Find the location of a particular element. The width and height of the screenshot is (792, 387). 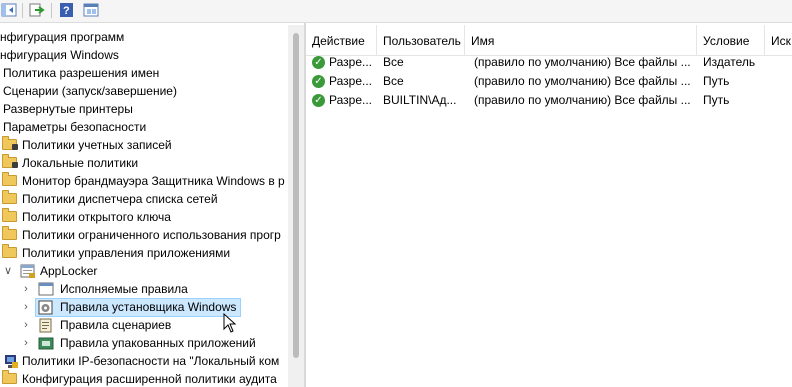

tree-item-app-control-policies: Политики управления приложениями is located at coordinates (144, 253).